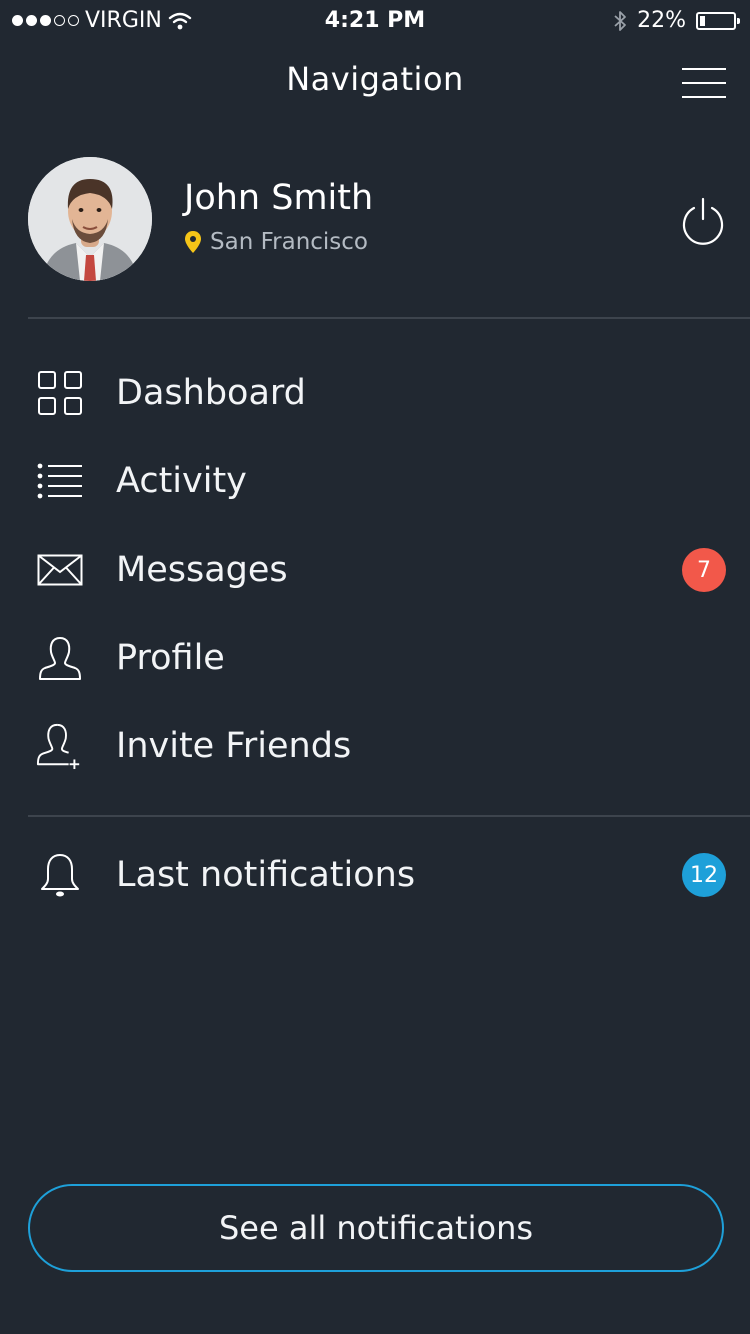 The width and height of the screenshot is (750, 1334). What do you see at coordinates (279, 198) in the screenshot?
I see `user-name: John Smith` at bounding box center [279, 198].